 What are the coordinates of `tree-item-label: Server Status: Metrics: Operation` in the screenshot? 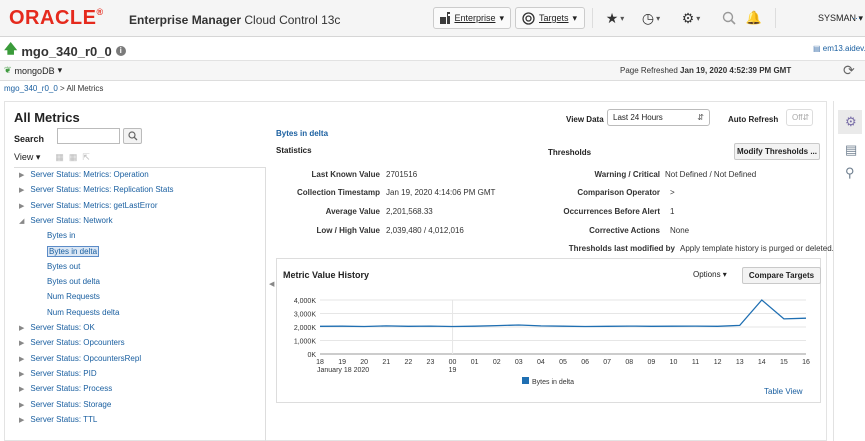 It's located at (89, 174).